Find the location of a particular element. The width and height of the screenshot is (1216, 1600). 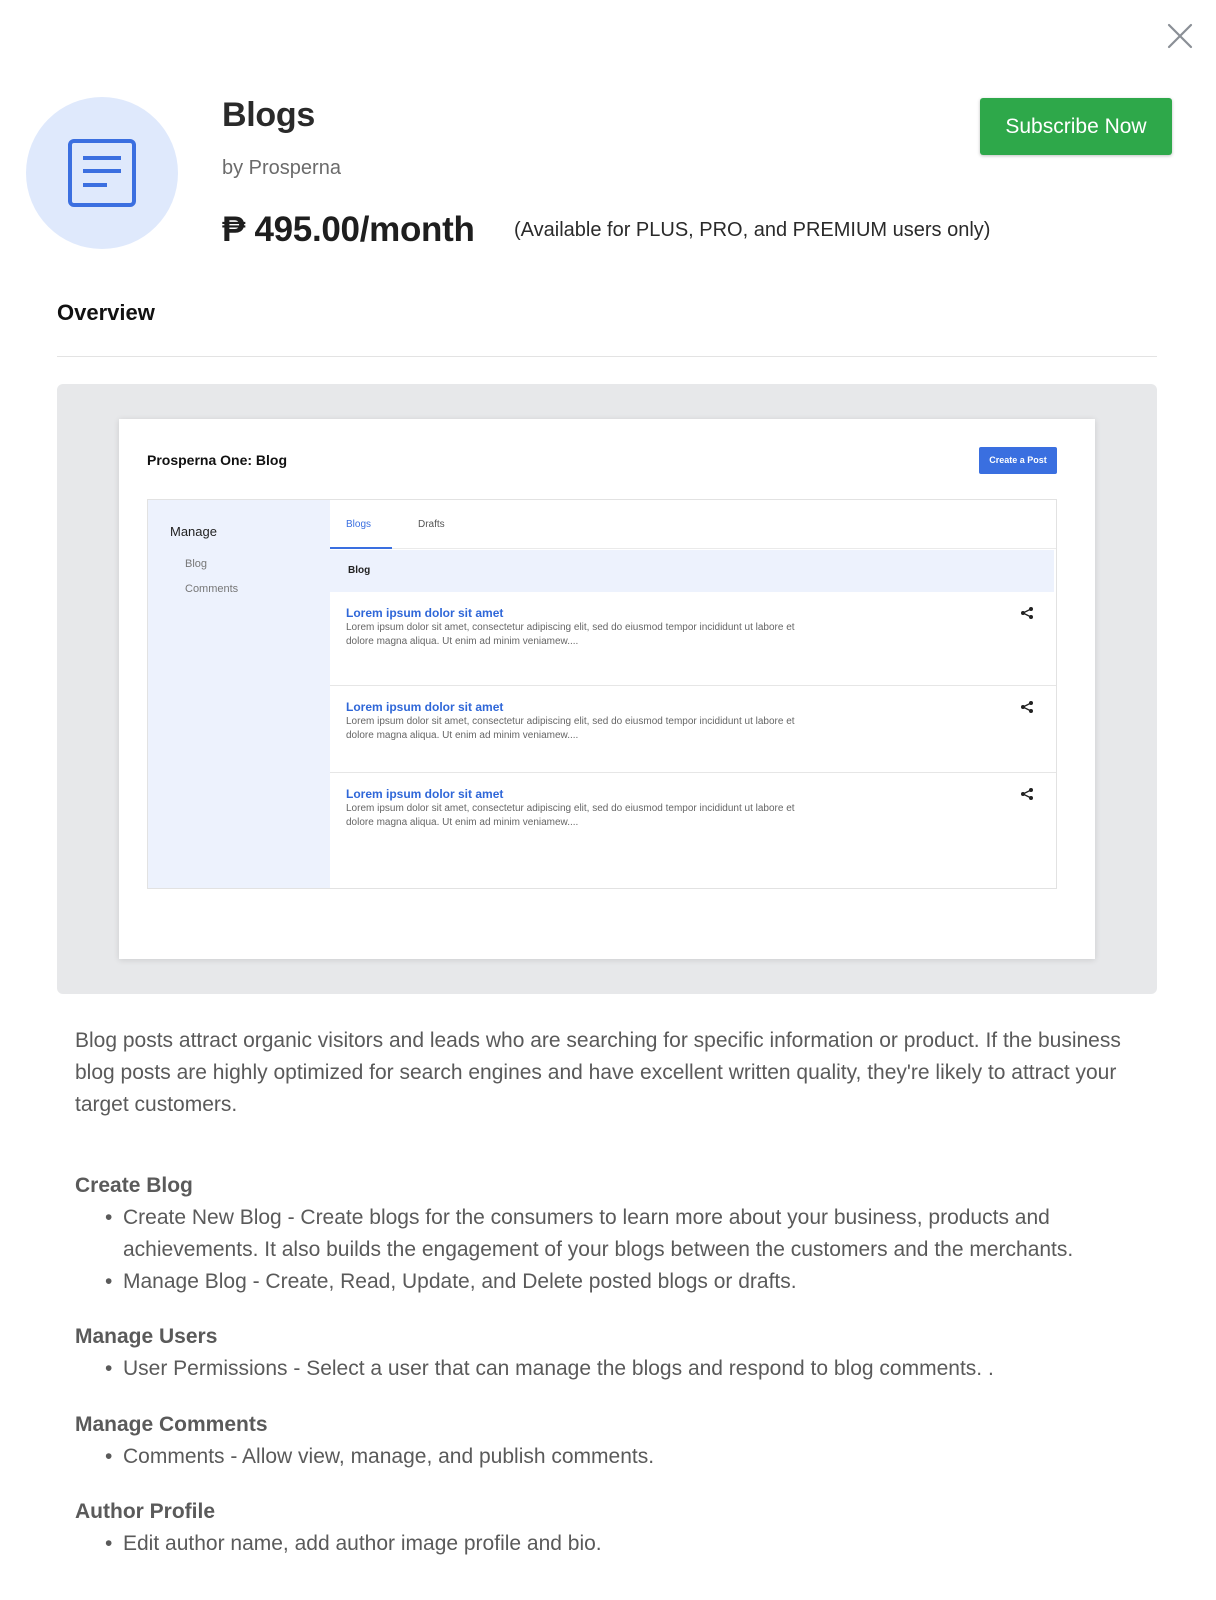

feature-heading: Manage Users is located at coordinates (146, 1336).